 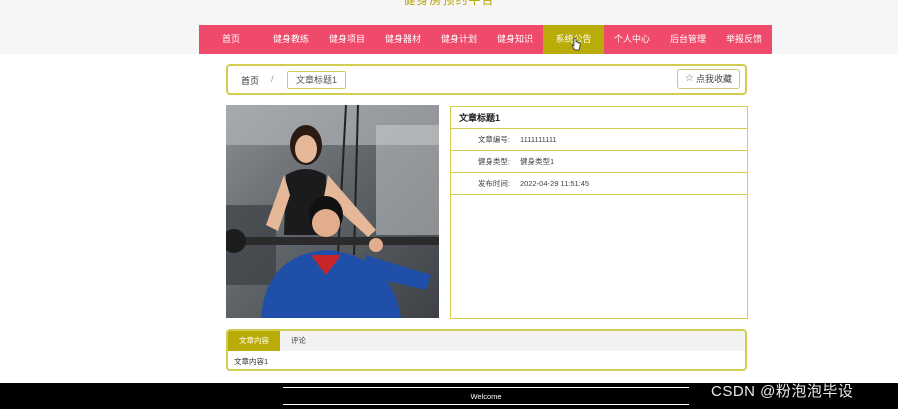 I want to click on star-outline-icon: ☆, so click(x=689, y=78).